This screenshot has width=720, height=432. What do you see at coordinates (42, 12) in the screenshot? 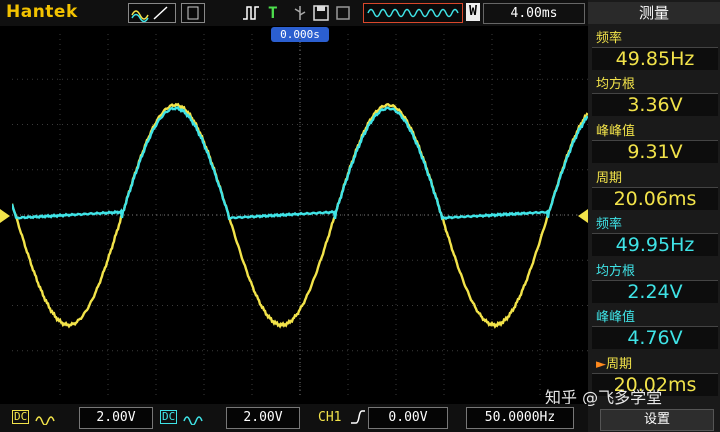
I see `brand-logo: Hantek` at bounding box center [42, 12].